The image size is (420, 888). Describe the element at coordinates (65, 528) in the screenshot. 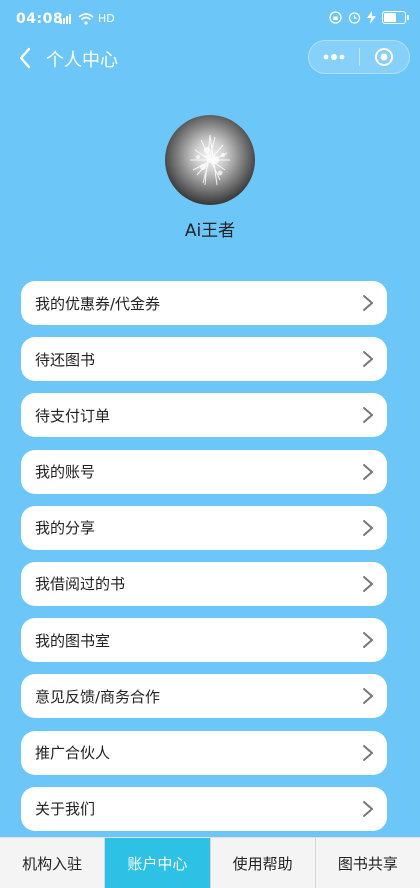

I see `menu-item-label: 我的分享` at that location.